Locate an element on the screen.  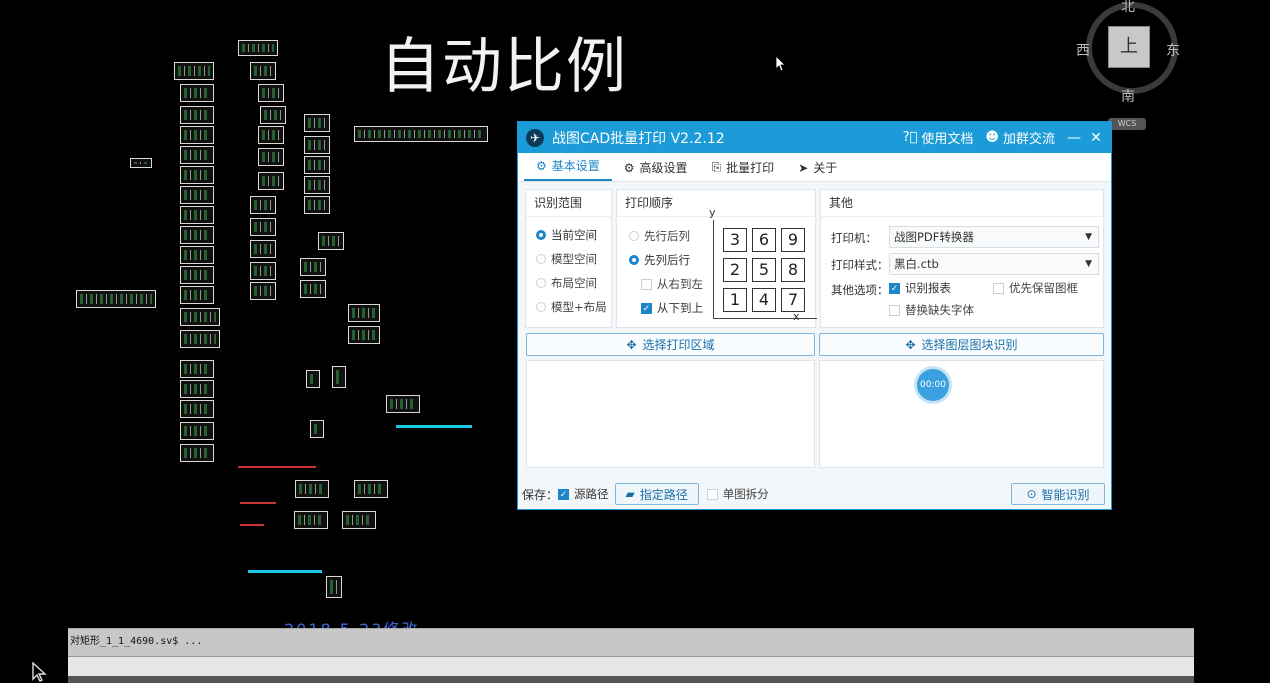
order-bottom-to-top: ✓ 从下到上 is located at coordinates (666, 308).